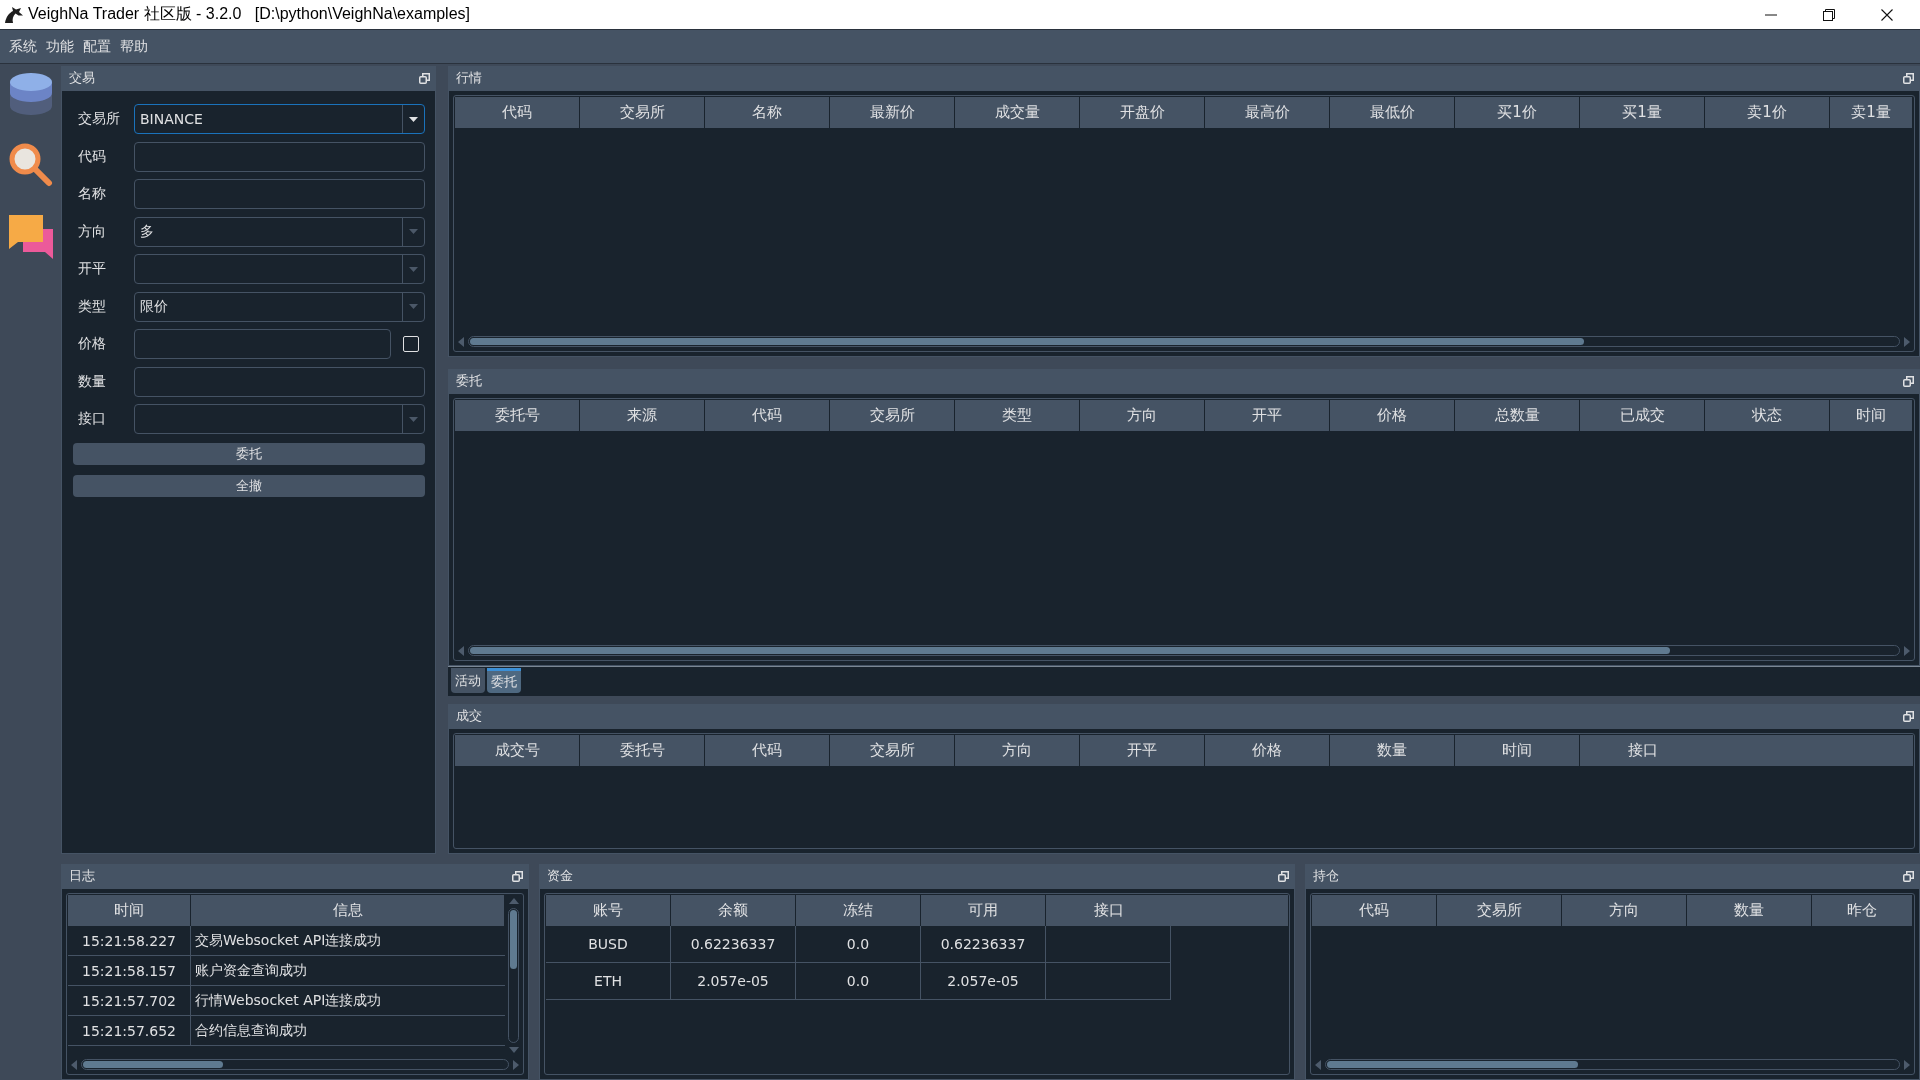 The width and height of the screenshot is (1920, 1080). I want to click on column-header: 数量, so click(1749, 910).